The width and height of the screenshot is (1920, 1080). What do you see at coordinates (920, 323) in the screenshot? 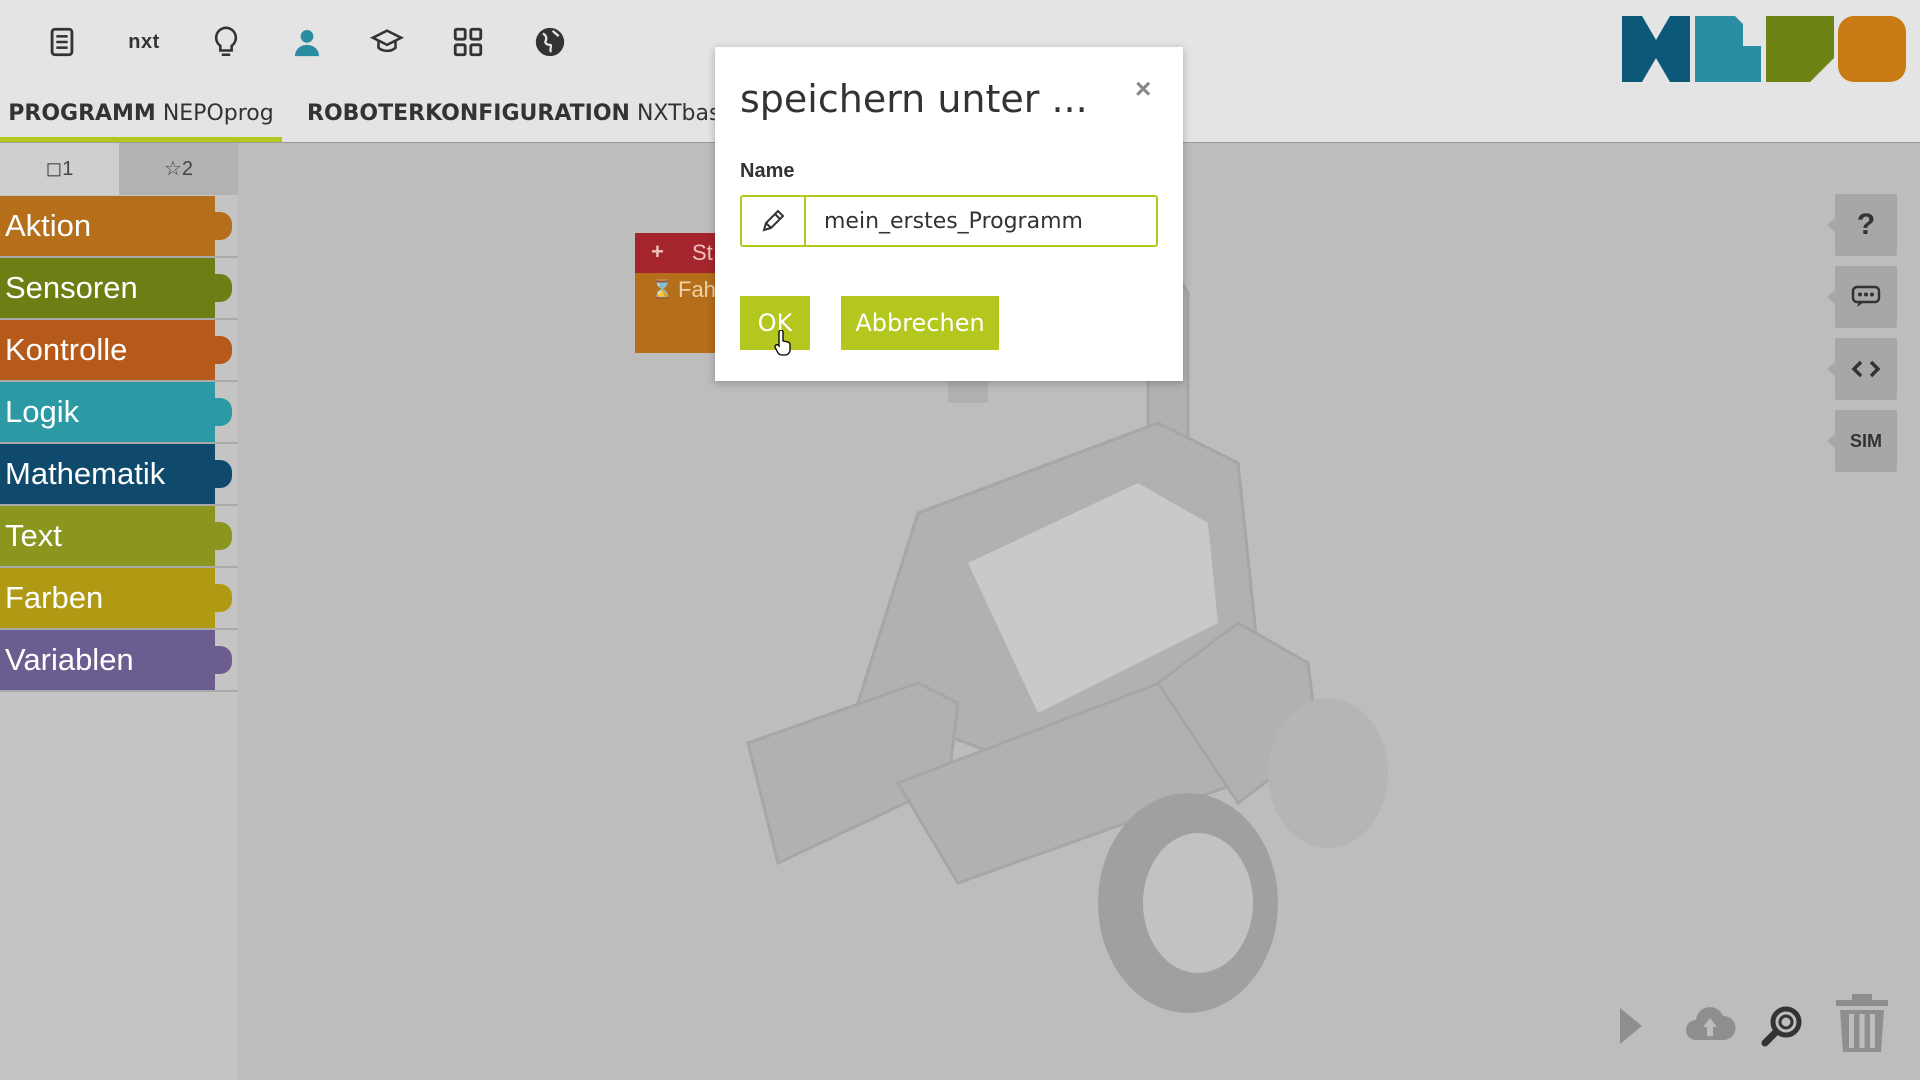
I see `cancel-button: Abbrechen` at bounding box center [920, 323].